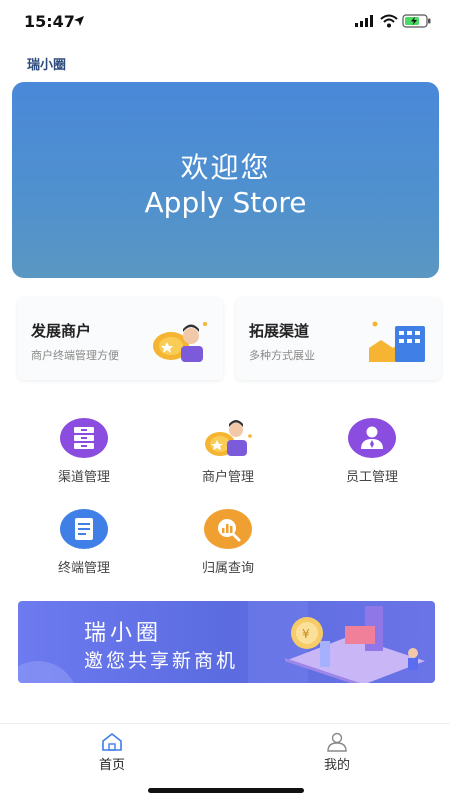 The image size is (450, 800). What do you see at coordinates (355, 644) in the screenshot?
I see `promo-illustration: ¥` at bounding box center [355, 644].